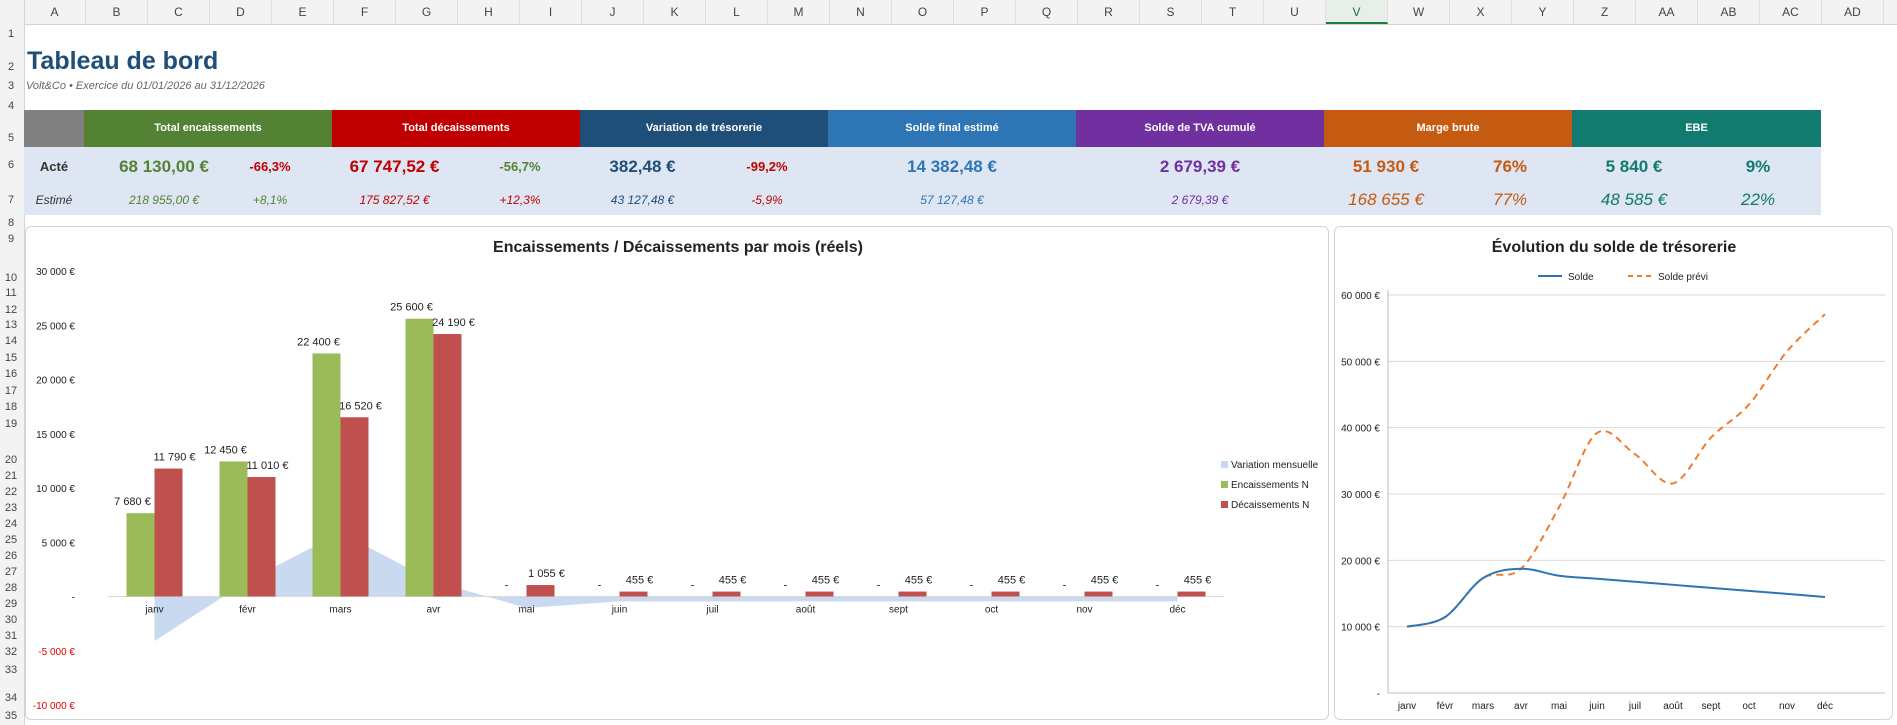 This screenshot has height=725, width=1897. What do you see at coordinates (11, 424) in the screenshot?
I see `row-header-19: 19` at bounding box center [11, 424].